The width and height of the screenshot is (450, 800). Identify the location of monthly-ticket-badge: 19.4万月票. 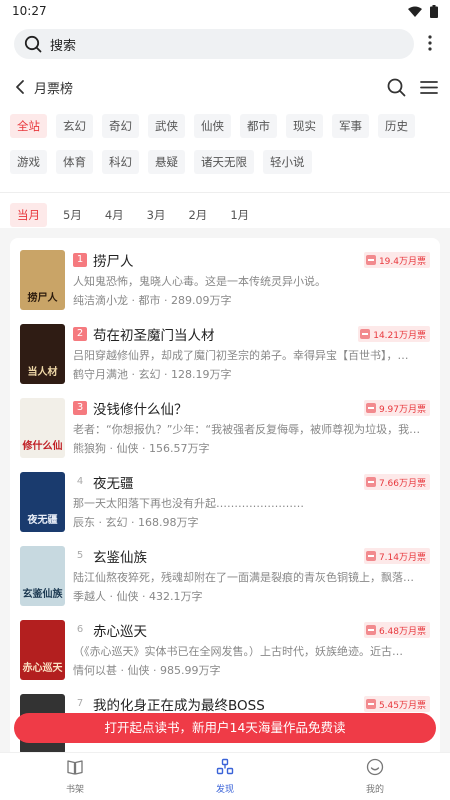
(396, 260).